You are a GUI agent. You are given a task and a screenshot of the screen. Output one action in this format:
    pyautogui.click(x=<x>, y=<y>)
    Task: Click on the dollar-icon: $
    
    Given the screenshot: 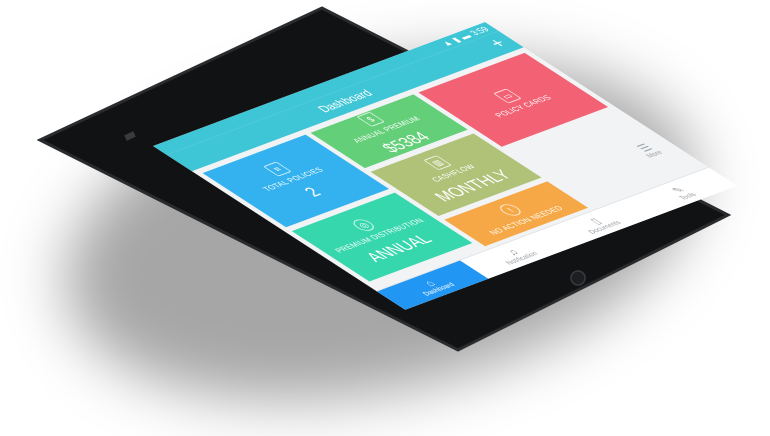 What is the action you would take?
    pyautogui.click(x=370, y=119)
    